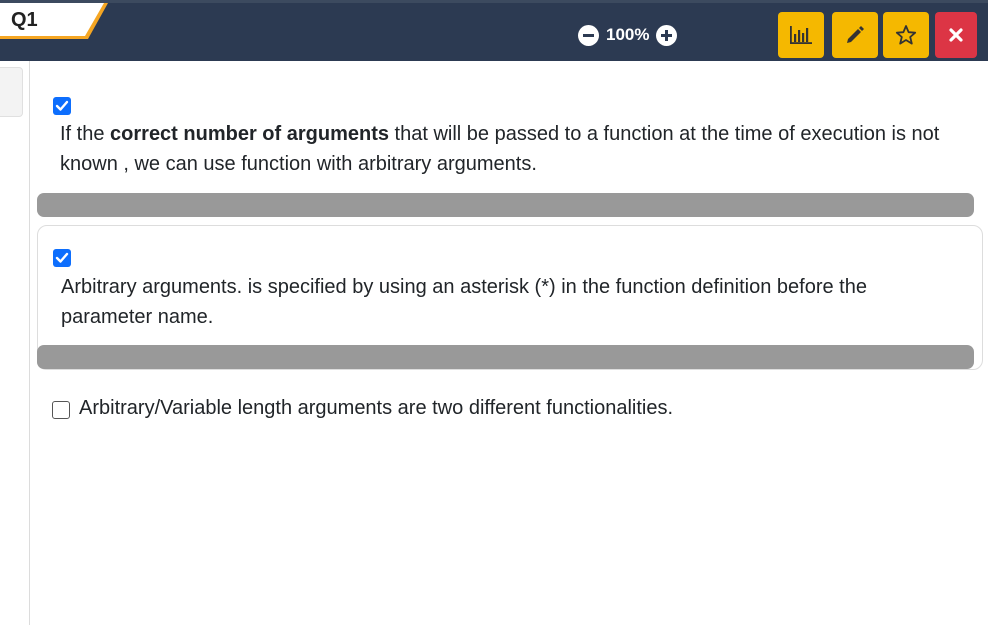 This screenshot has height=625, width=988. What do you see at coordinates (667, 35) in the screenshot?
I see `zoom-in-icon` at bounding box center [667, 35].